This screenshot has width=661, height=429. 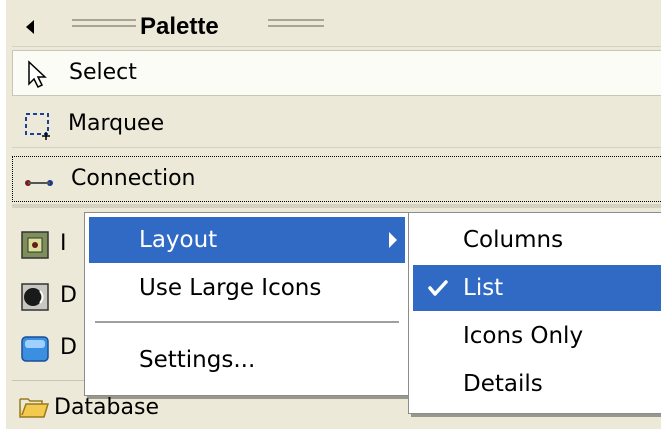 I want to click on palette-title-bar: Palette, so click(x=336, y=26).